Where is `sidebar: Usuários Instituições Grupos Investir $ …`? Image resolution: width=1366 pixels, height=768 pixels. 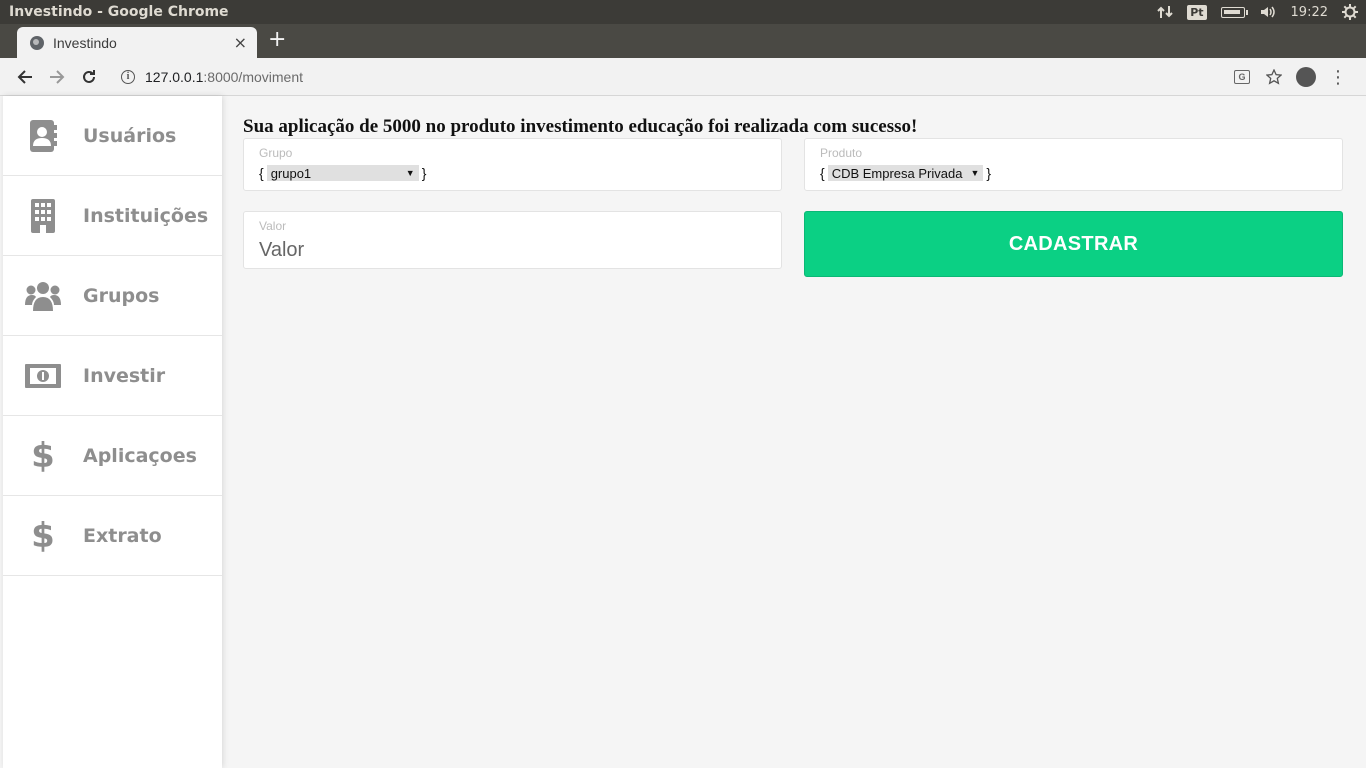 sidebar: Usuários Instituições Grupos Investir $ … is located at coordinates (112, 432).